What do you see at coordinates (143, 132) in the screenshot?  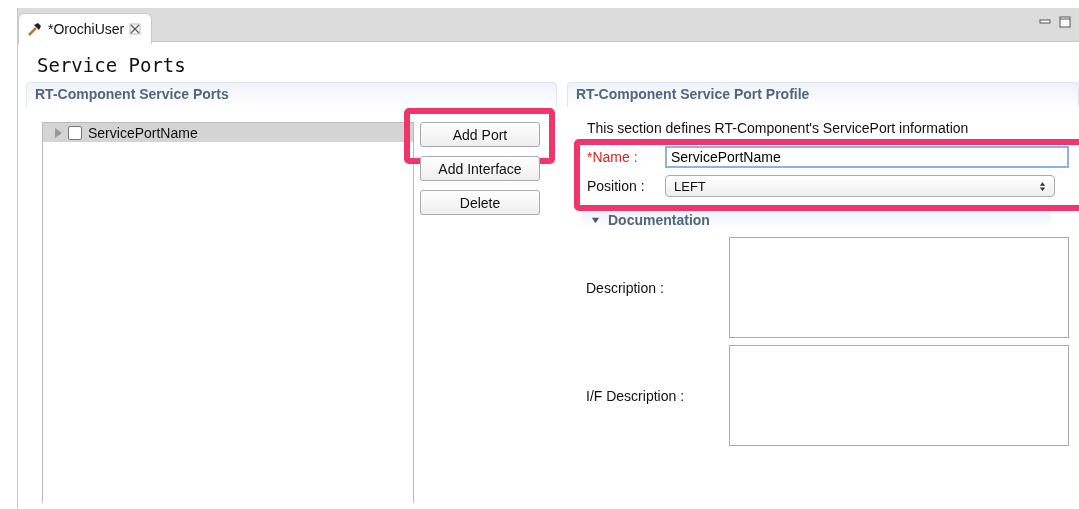 I see `tree-item-label: ServicePortName` at bounding box center [143, 132].